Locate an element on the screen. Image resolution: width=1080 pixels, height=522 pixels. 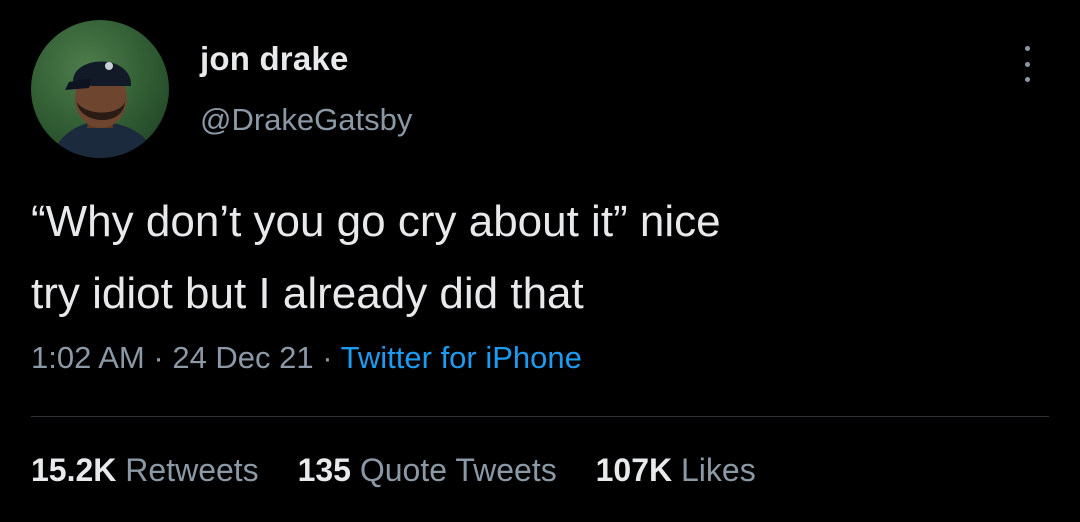
likes-label: Likes is located at coordinates (718, 470).